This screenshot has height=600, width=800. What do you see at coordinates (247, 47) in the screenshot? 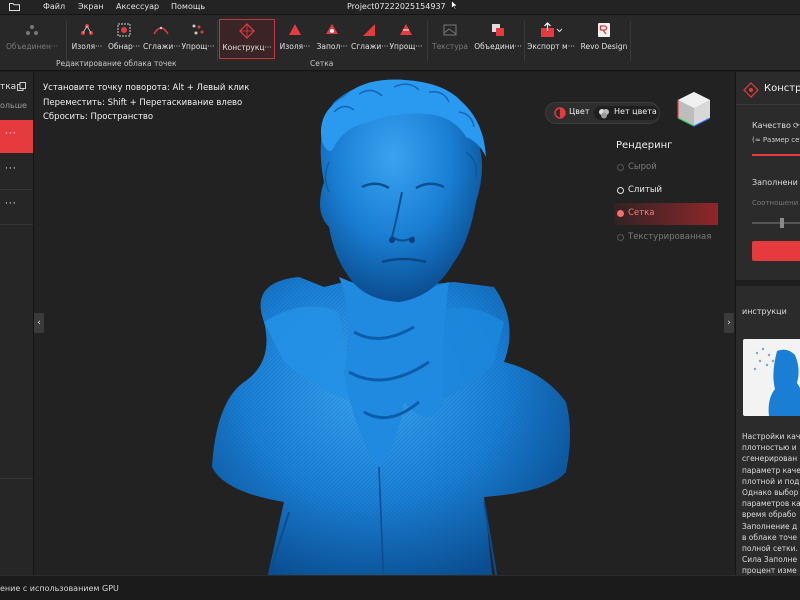
I see `tool-label: Конструкц···` at bounding box center [247, 47].